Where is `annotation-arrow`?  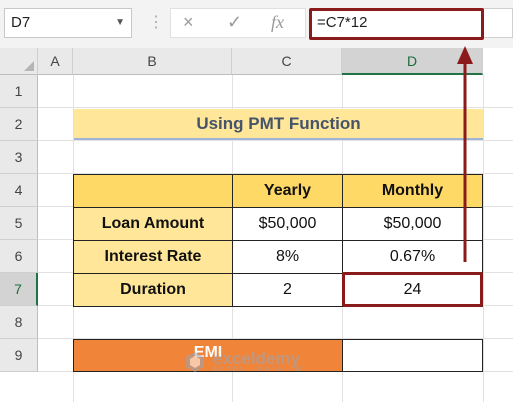
annotation-arrow is located at coordinates (465, 154).